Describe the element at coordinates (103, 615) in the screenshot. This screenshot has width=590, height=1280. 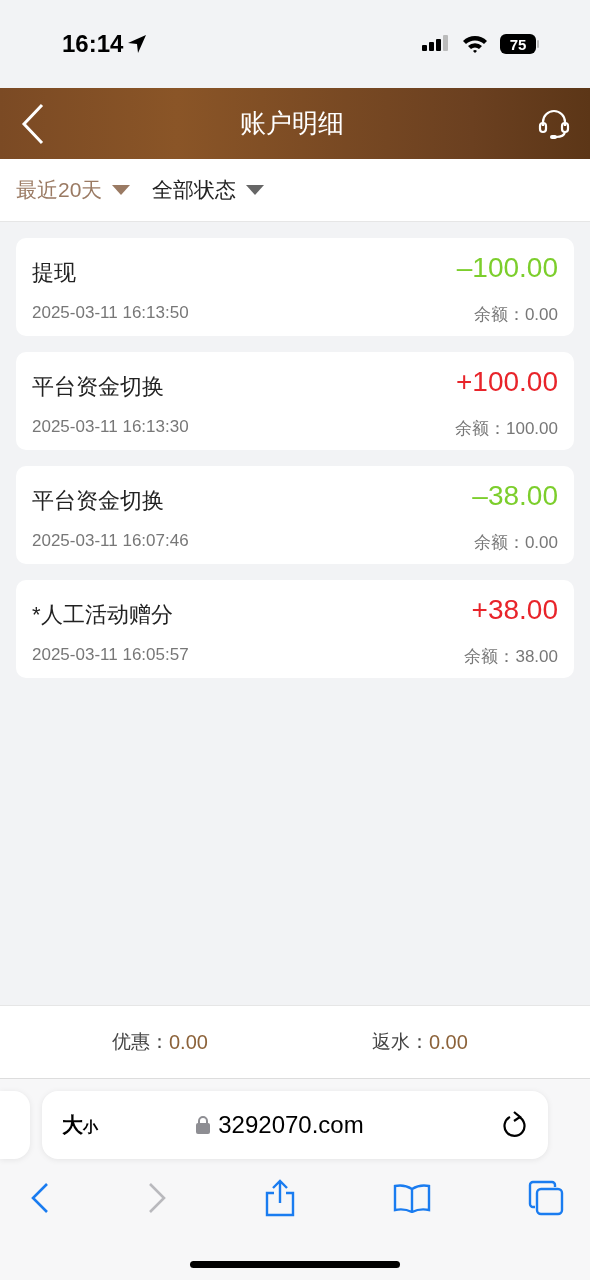
I see `transaction-title: *人工活动赠分` at that location.